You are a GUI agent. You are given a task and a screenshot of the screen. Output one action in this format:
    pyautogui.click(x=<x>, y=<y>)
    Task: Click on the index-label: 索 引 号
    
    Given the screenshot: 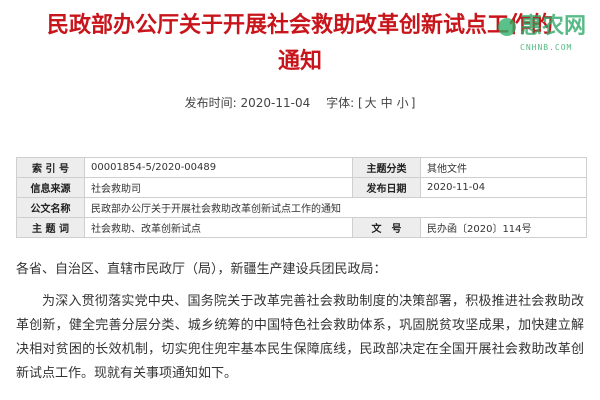 What is the action you would take?
    pyautogui.click(x=50, y=167)
    